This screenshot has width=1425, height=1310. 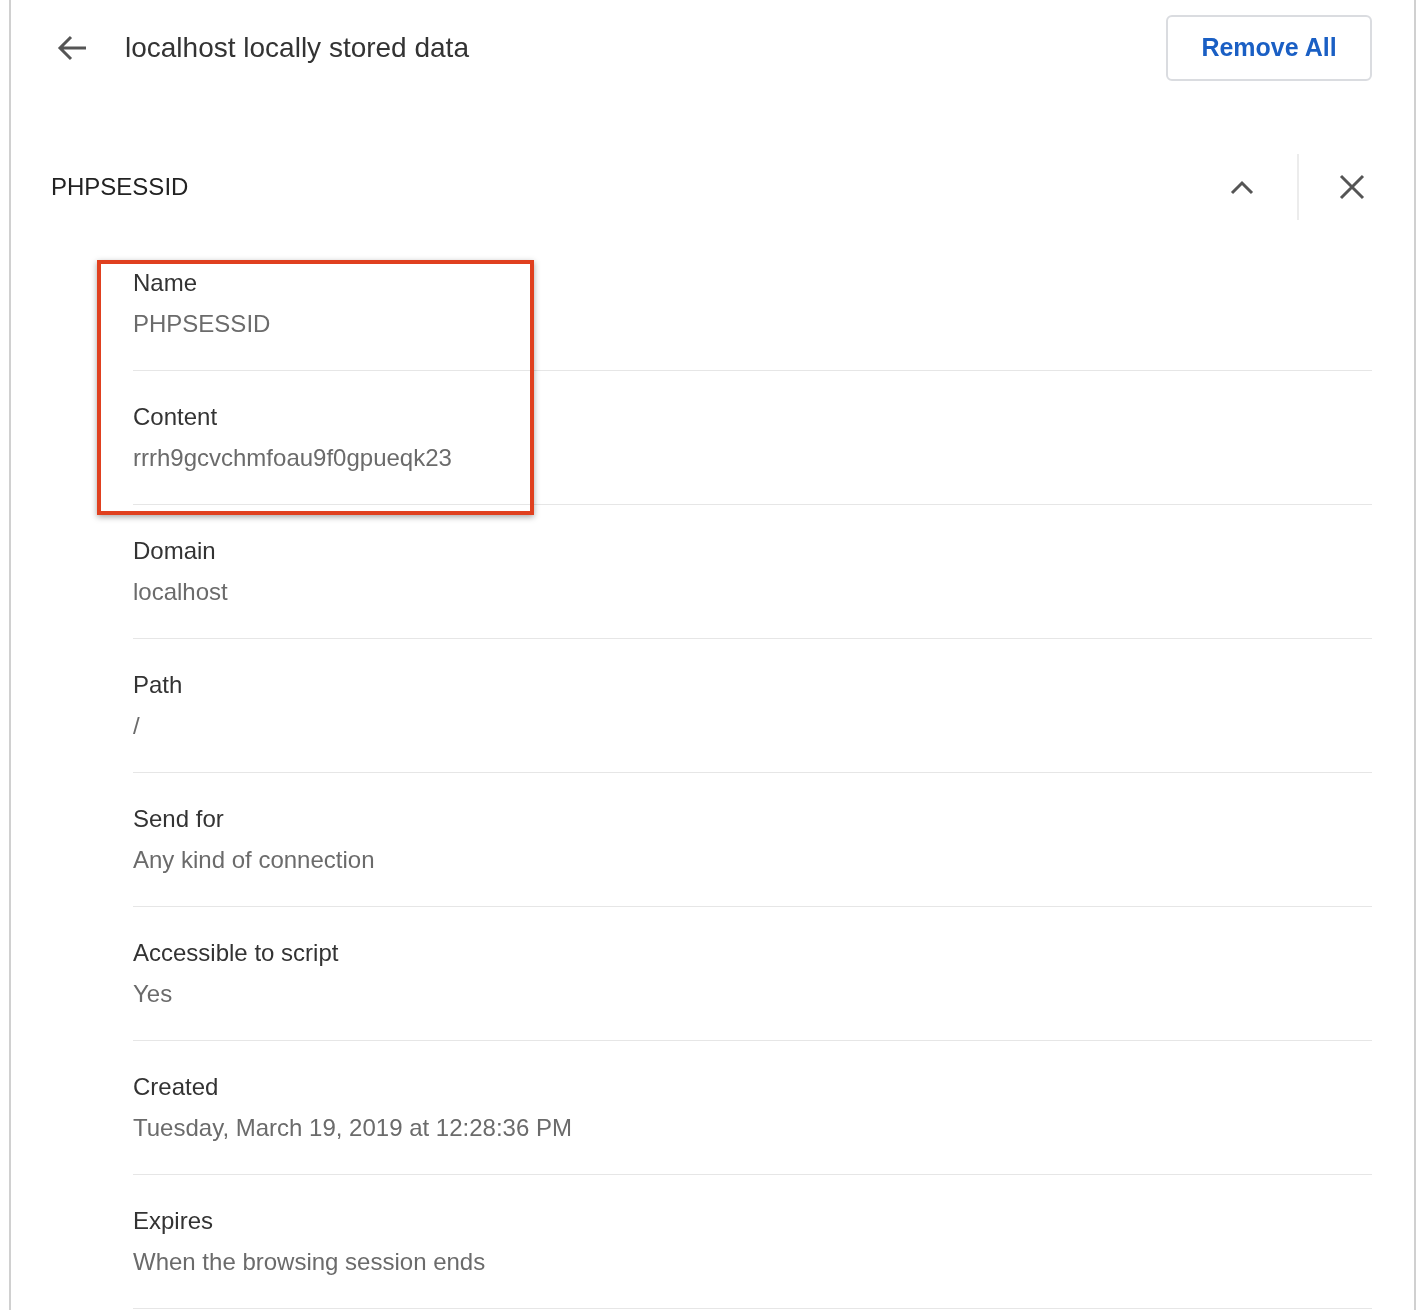 I want to click on chevron-up-icon, so click(x=1242, y=187).